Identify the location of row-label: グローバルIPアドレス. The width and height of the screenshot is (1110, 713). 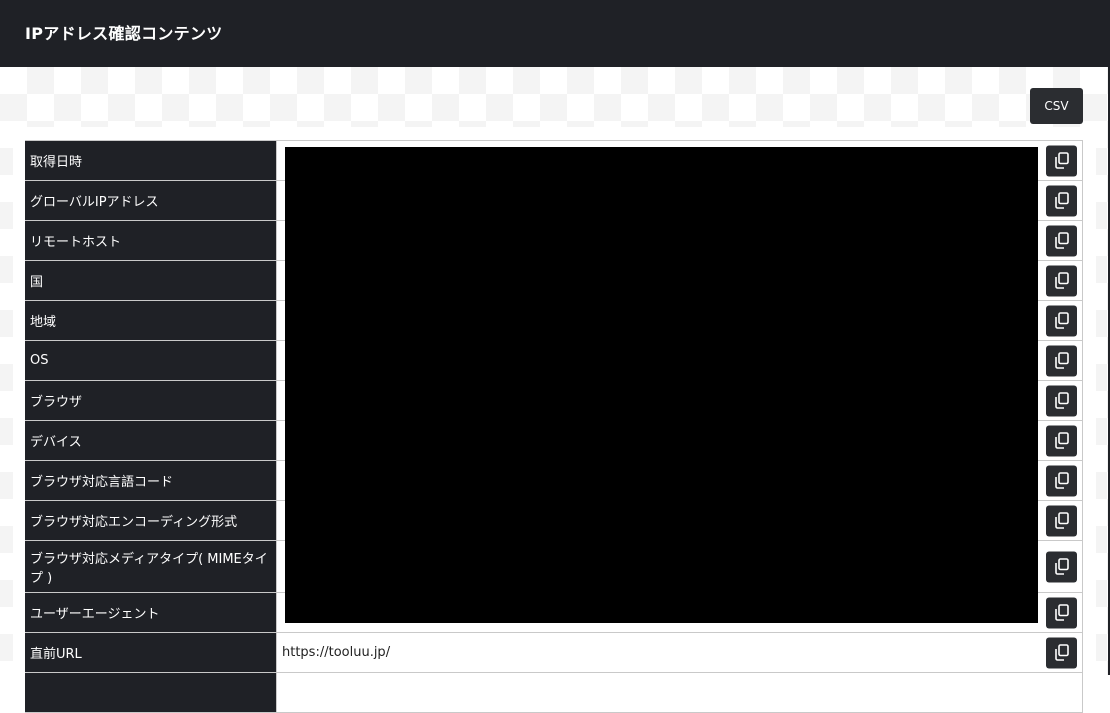
(151, 200).